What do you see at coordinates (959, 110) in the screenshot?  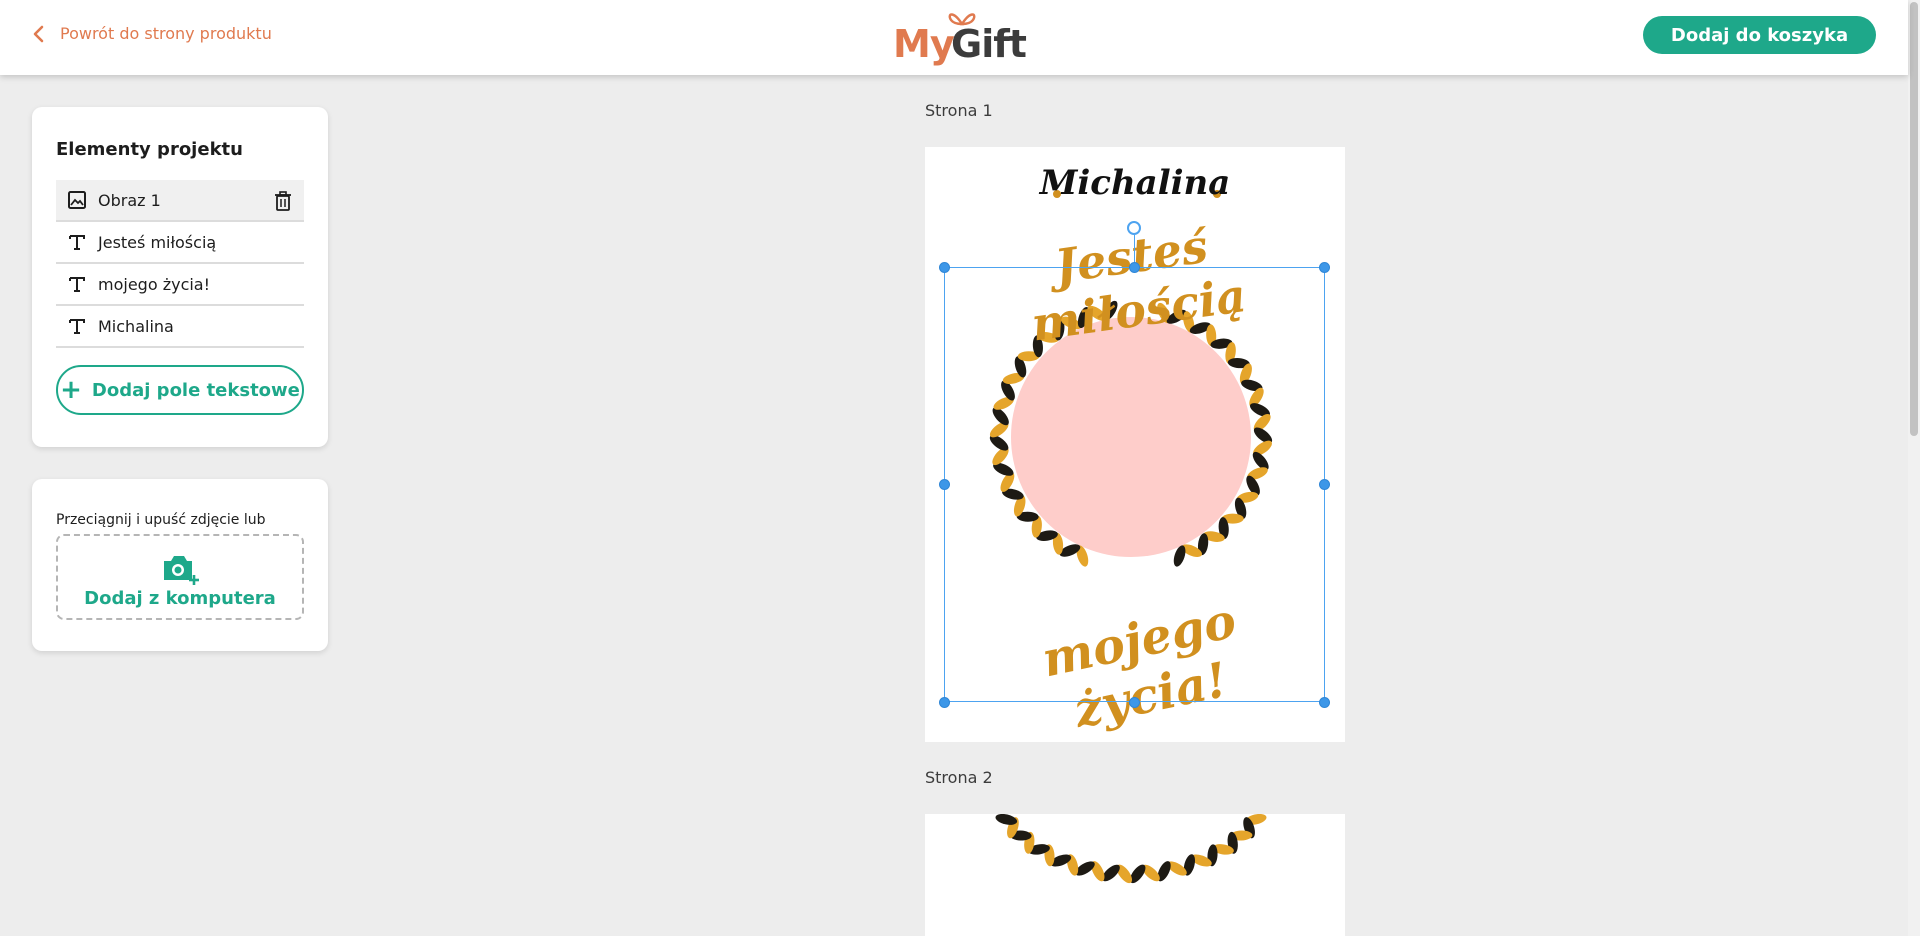 I see `page-1-label: Strona 1` at bounding box center [959, 110].